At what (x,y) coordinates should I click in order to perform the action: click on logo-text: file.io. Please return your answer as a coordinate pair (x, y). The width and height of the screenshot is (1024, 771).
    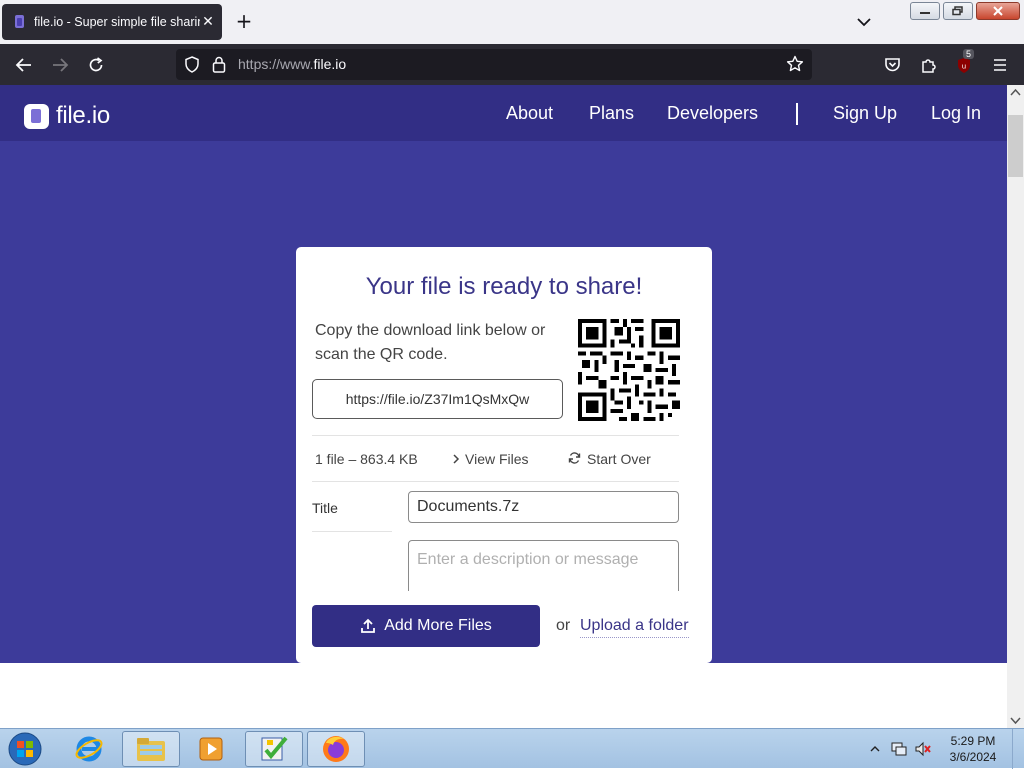
    Looking at the image, I should click on (83, 115).